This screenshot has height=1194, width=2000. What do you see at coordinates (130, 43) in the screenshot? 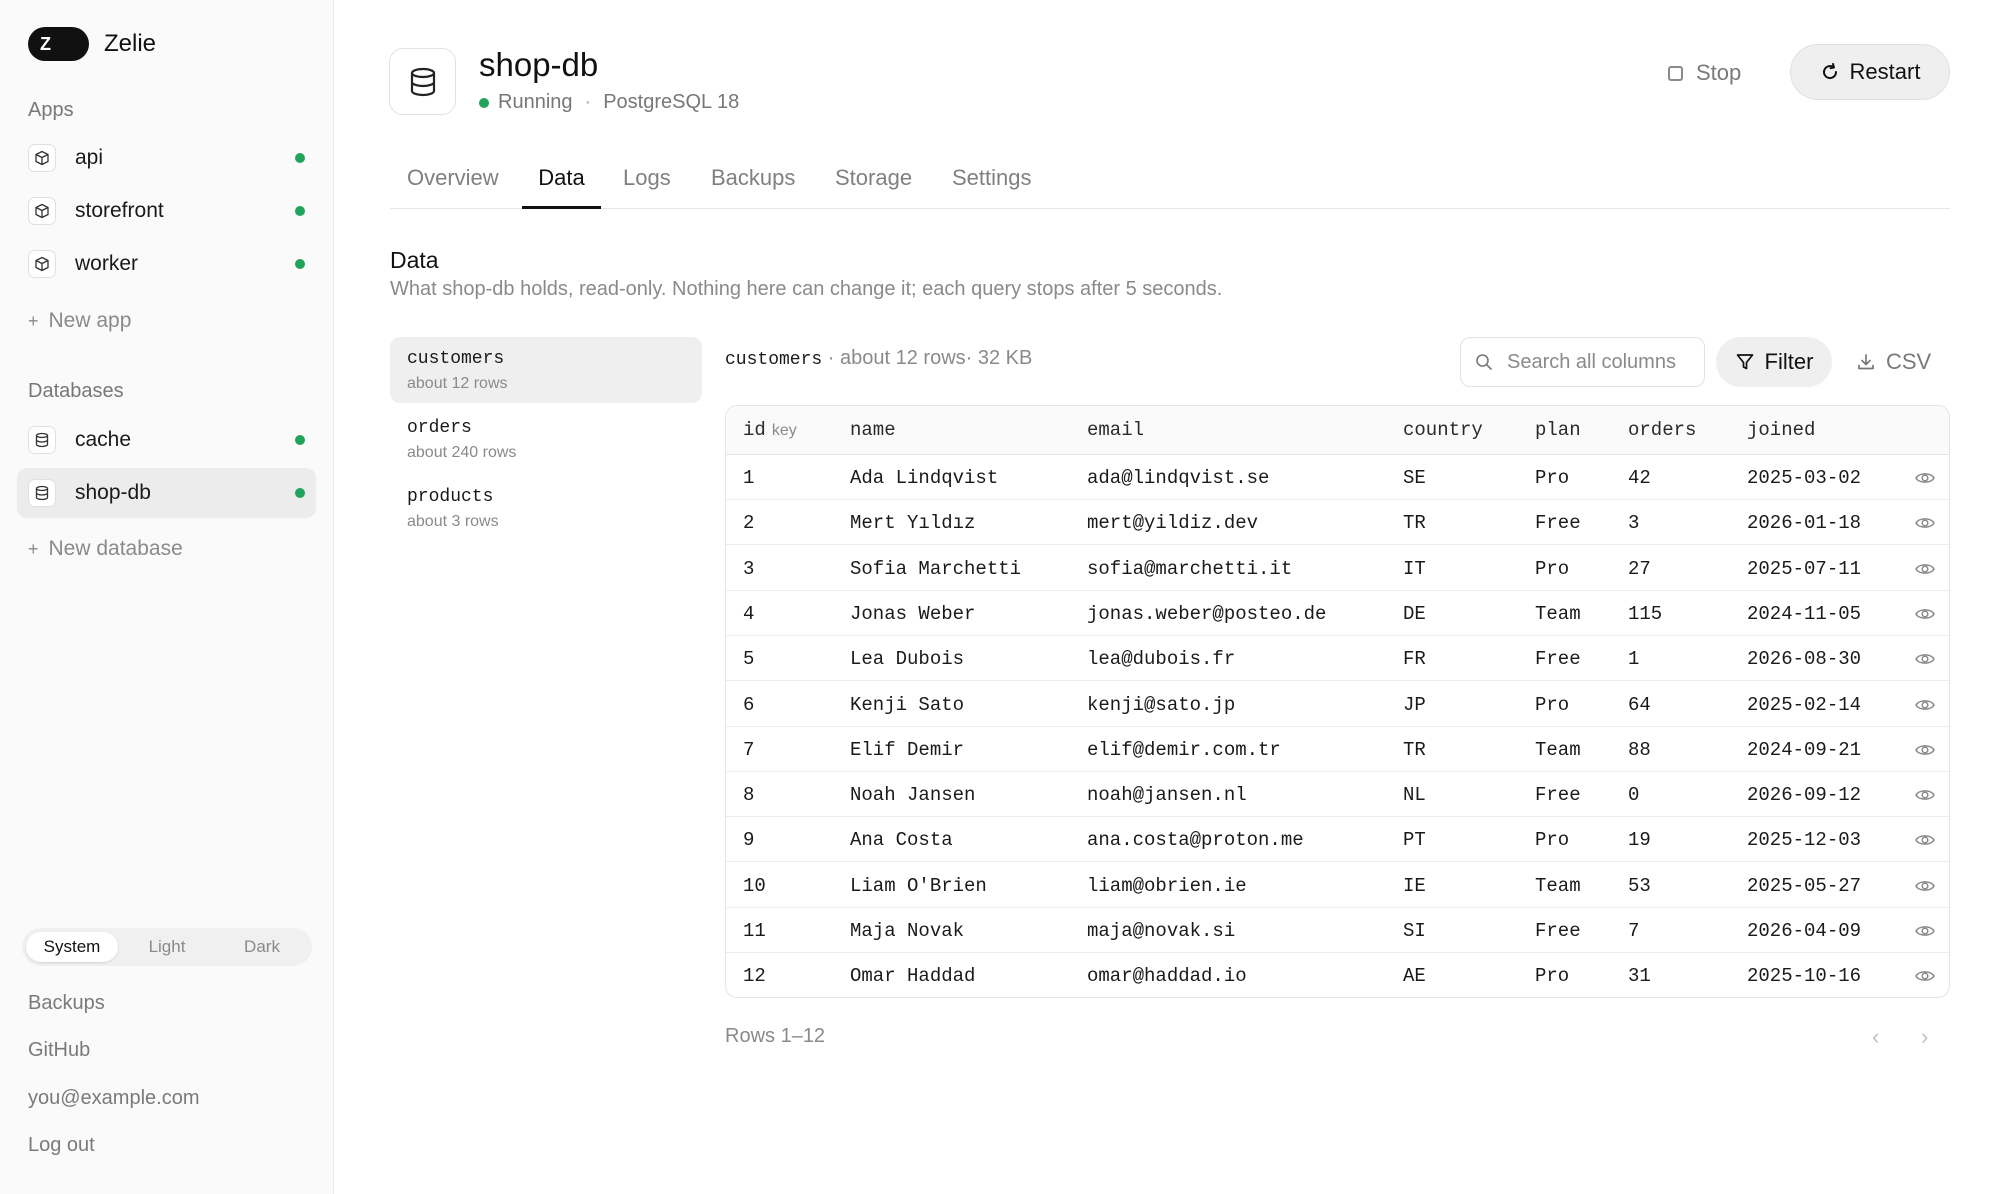
I see `brand-name: Zelie` at bounding box center [130, 43].